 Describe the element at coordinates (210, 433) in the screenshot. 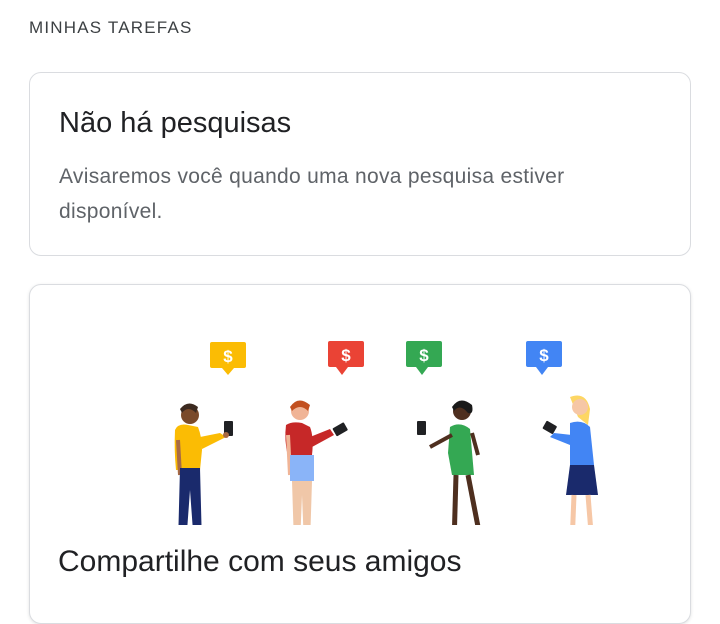

I see `person-yellow-icon: $` at that location.